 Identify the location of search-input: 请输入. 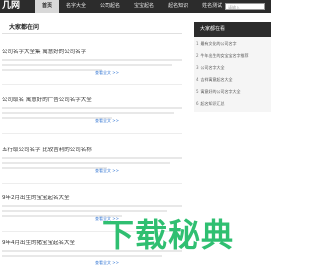
(245, 6).